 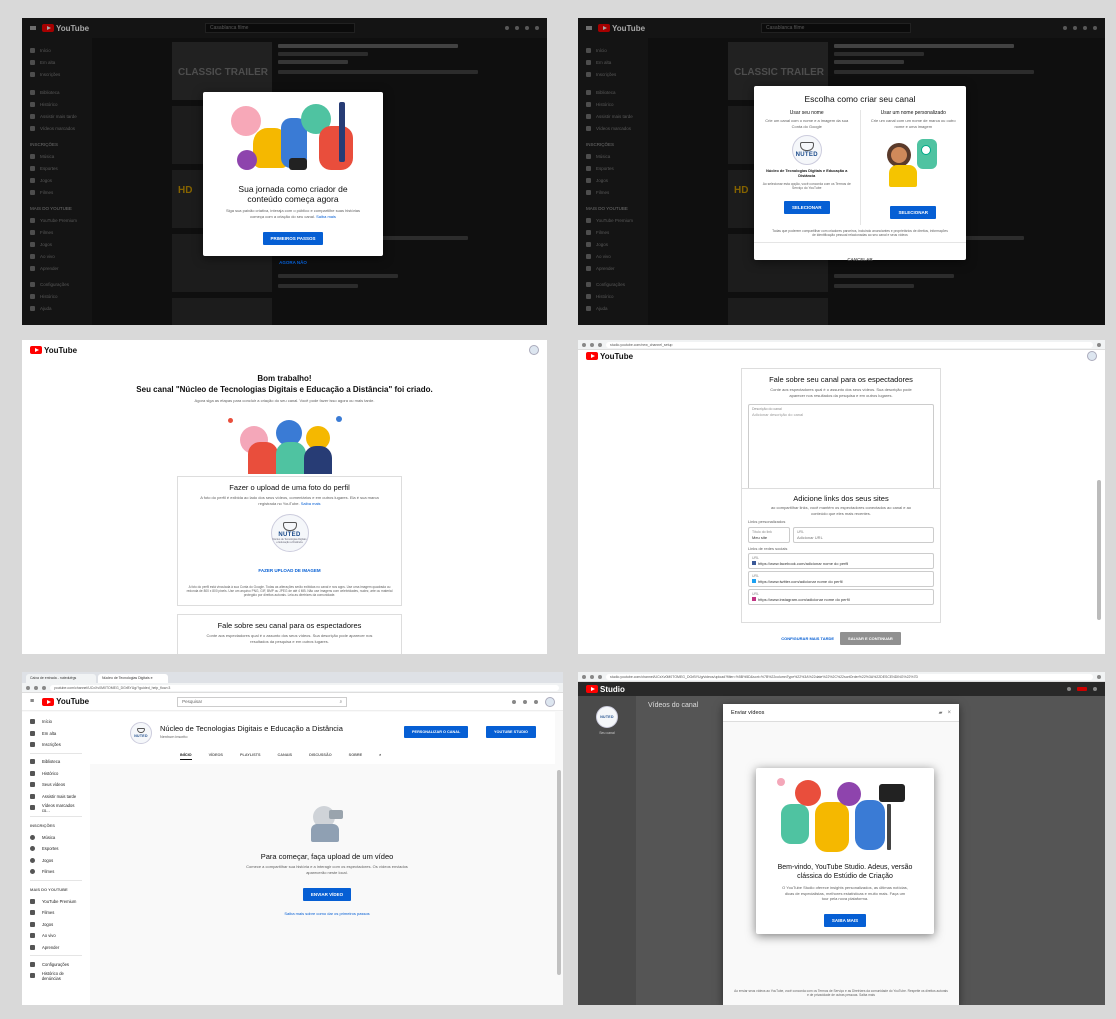 What do you see at coordinates (870, 638) in the screenshot?
I see `save-continue-button: SALVAR E CONTINUAR` at bounding box center [870, 638].